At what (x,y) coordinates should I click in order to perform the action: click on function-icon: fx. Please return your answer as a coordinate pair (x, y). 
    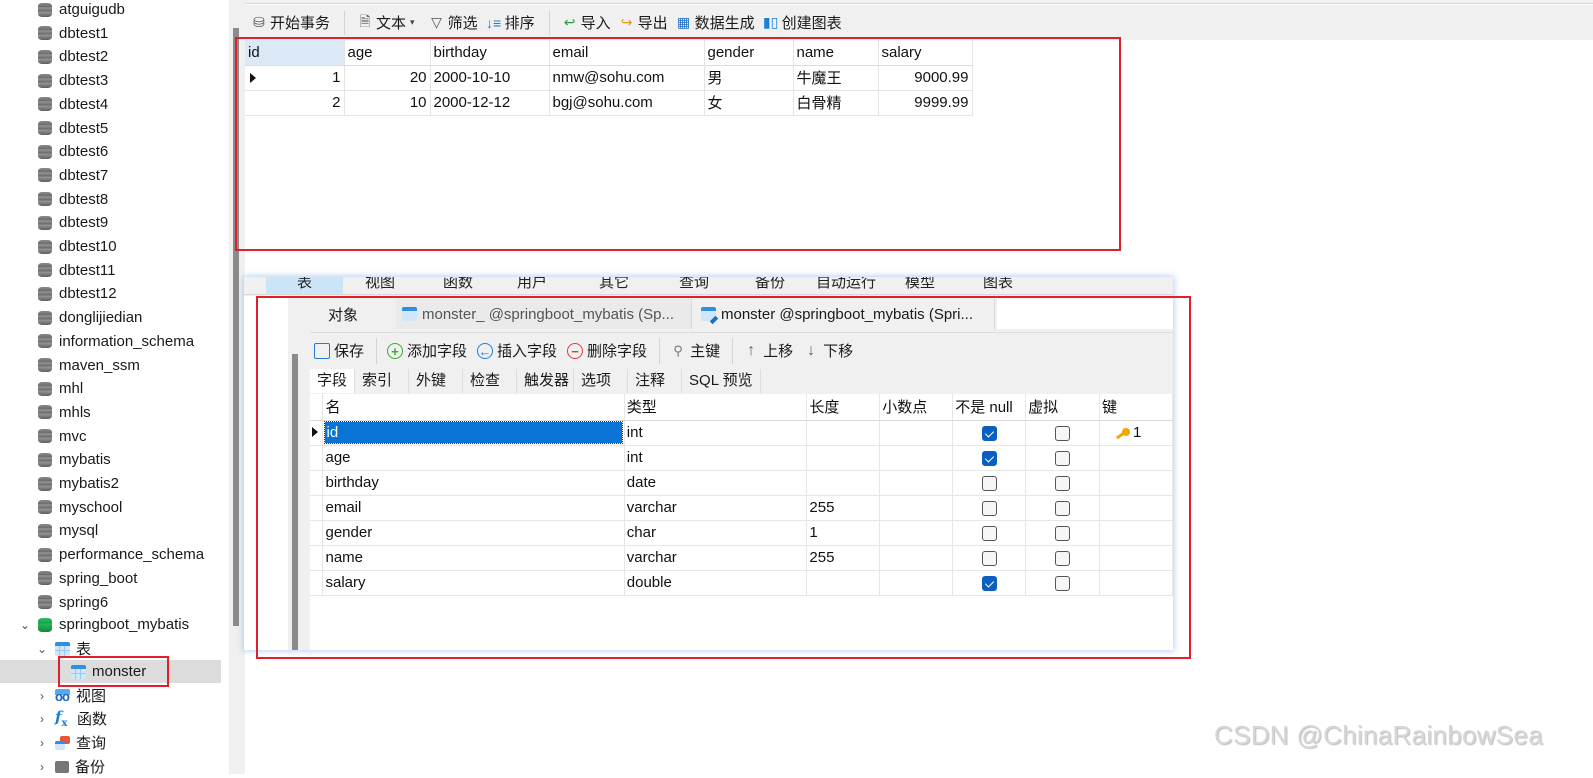
    Looking at the image, I should click on (61, 718).